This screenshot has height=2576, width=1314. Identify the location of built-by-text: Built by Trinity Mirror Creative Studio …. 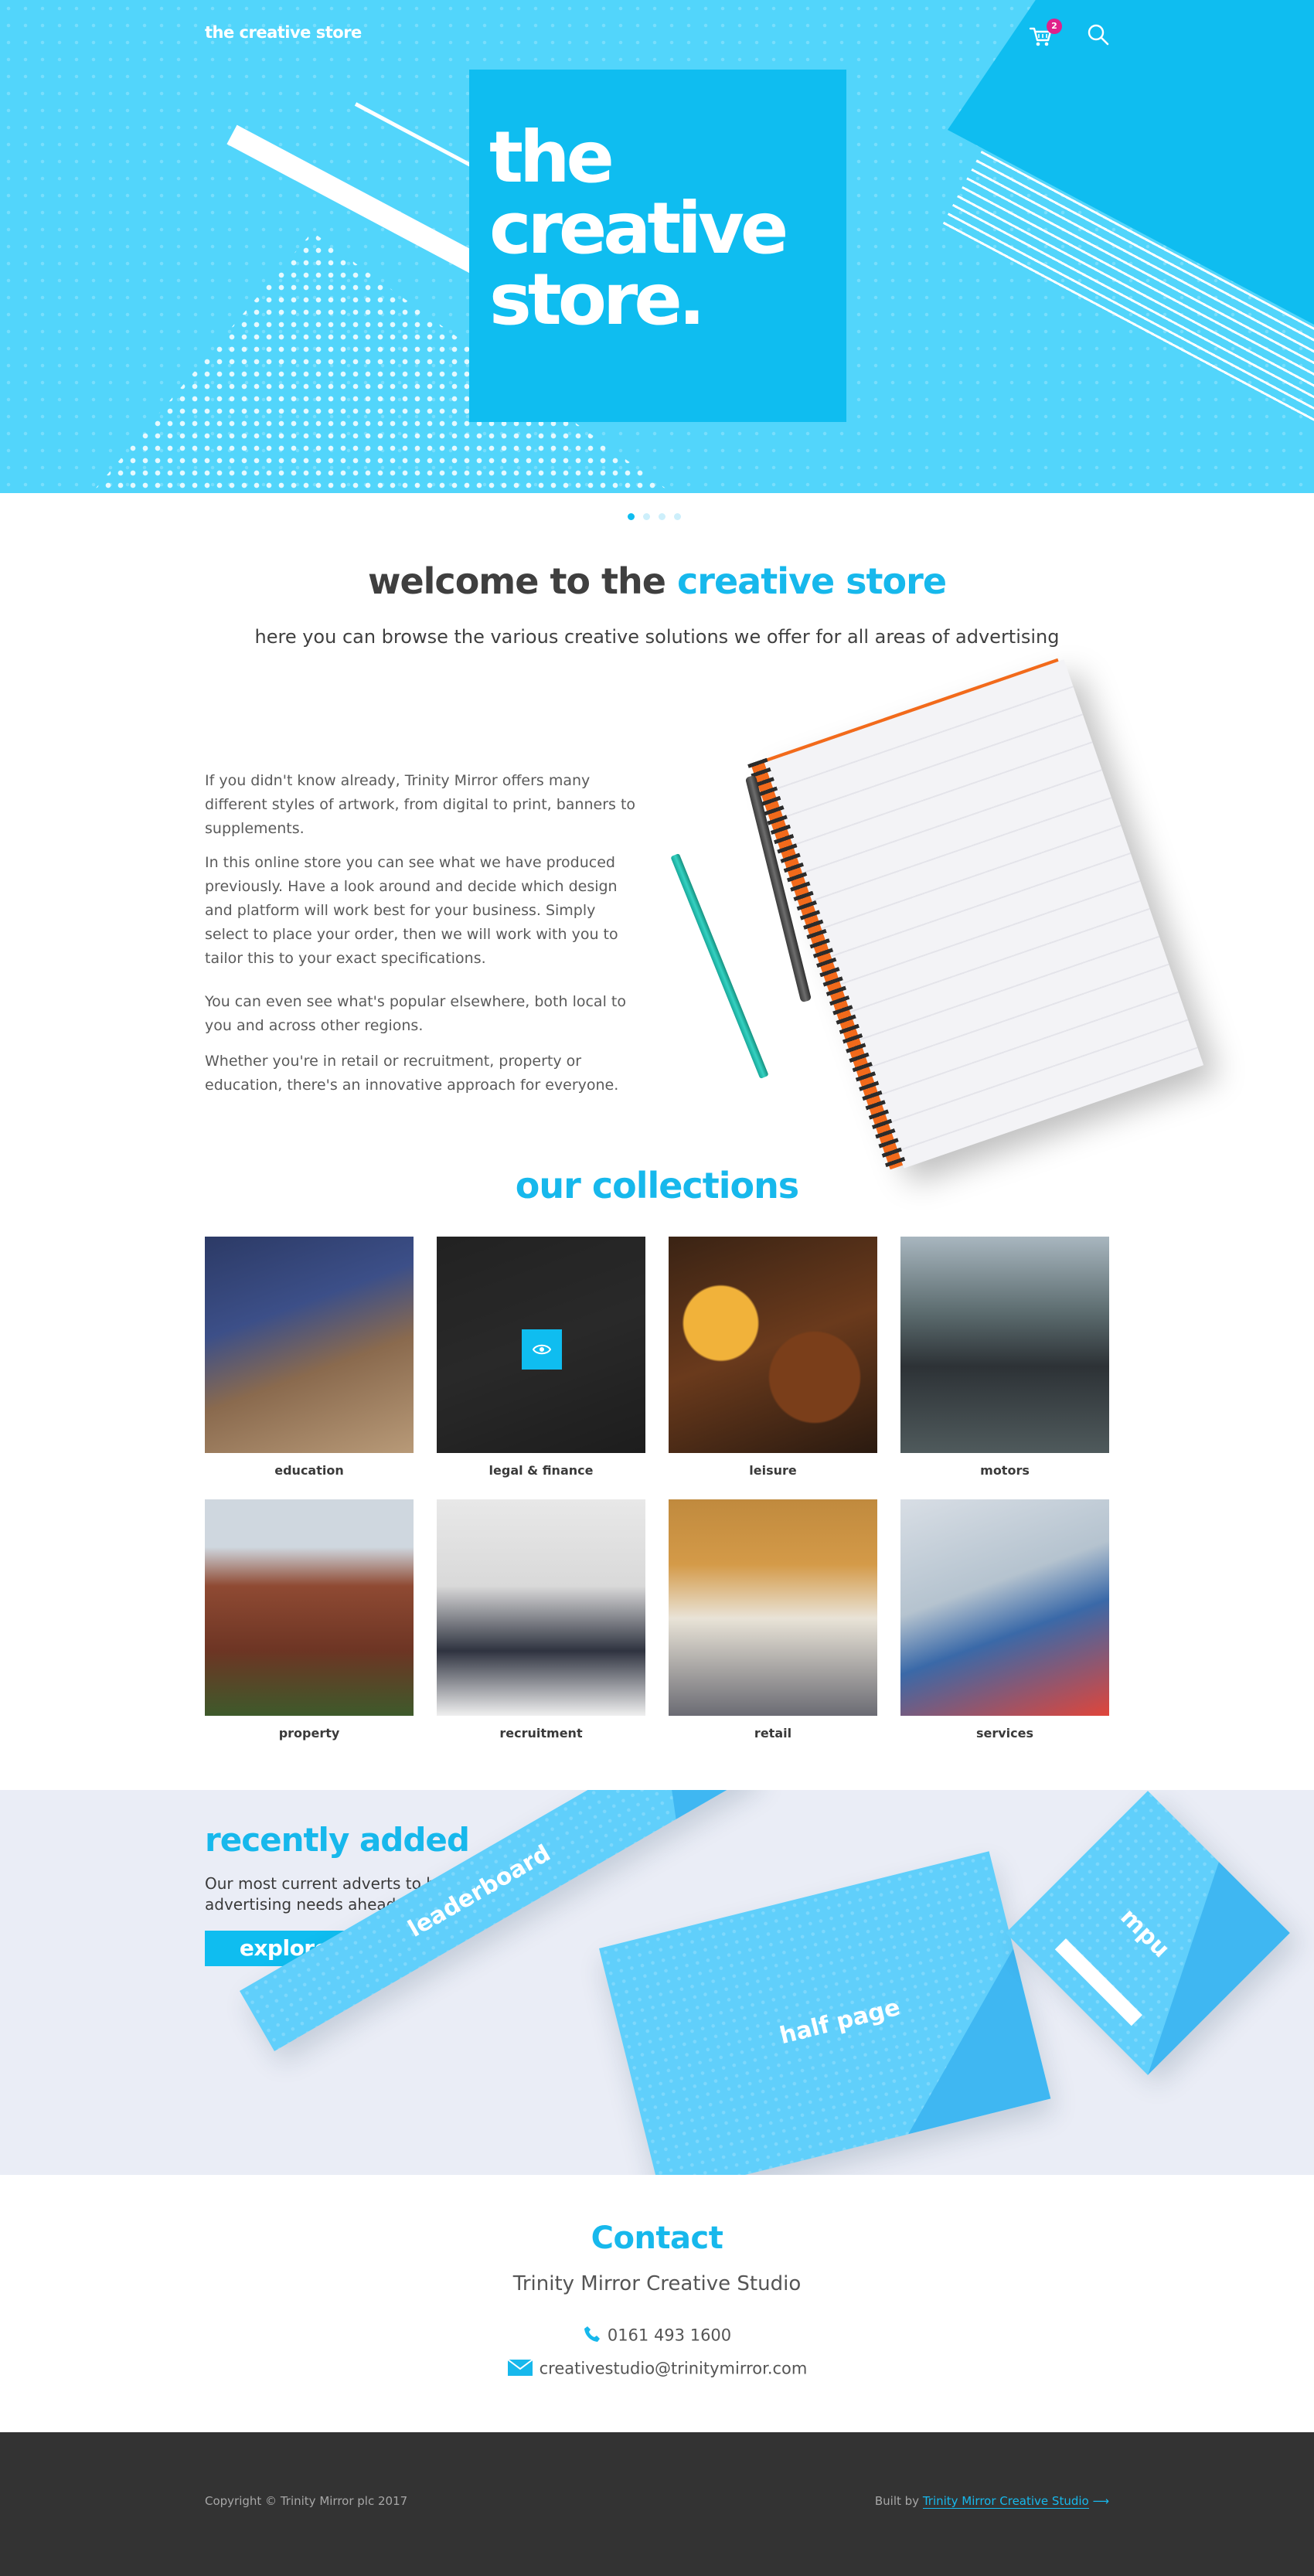
(991, 2501).